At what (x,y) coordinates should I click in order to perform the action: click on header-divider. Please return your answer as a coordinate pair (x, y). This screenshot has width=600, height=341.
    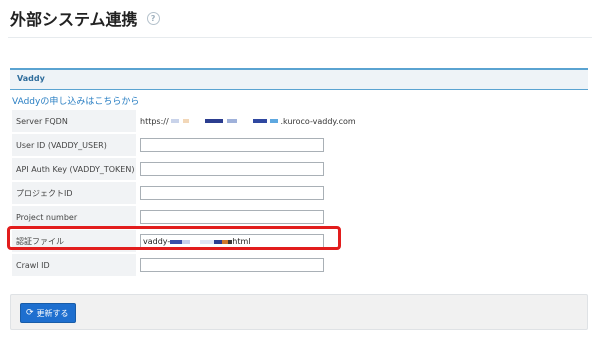
    Looking at the image, I should click on (300, 37).